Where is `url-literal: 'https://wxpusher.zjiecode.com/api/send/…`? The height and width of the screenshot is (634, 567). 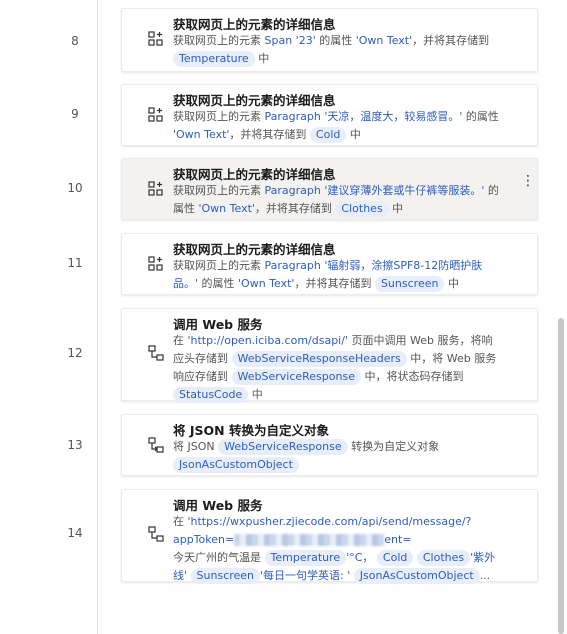 url-literal: 'https://wxpusher.zjiecode.com/api/send/… is located at coordinates (329, 521).